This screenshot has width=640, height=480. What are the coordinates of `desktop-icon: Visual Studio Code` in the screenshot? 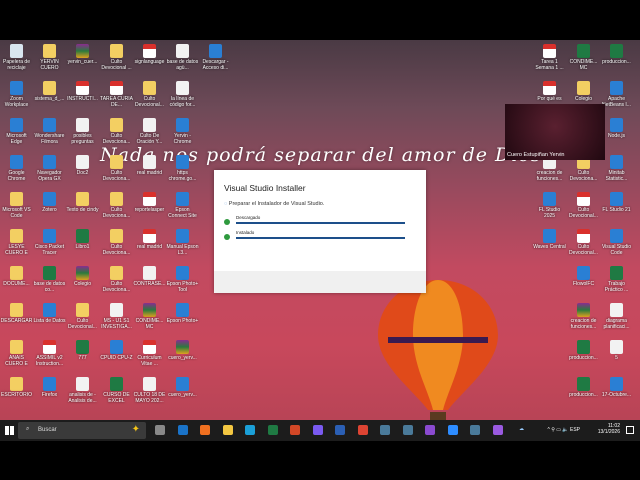 It's located at (616, 242).